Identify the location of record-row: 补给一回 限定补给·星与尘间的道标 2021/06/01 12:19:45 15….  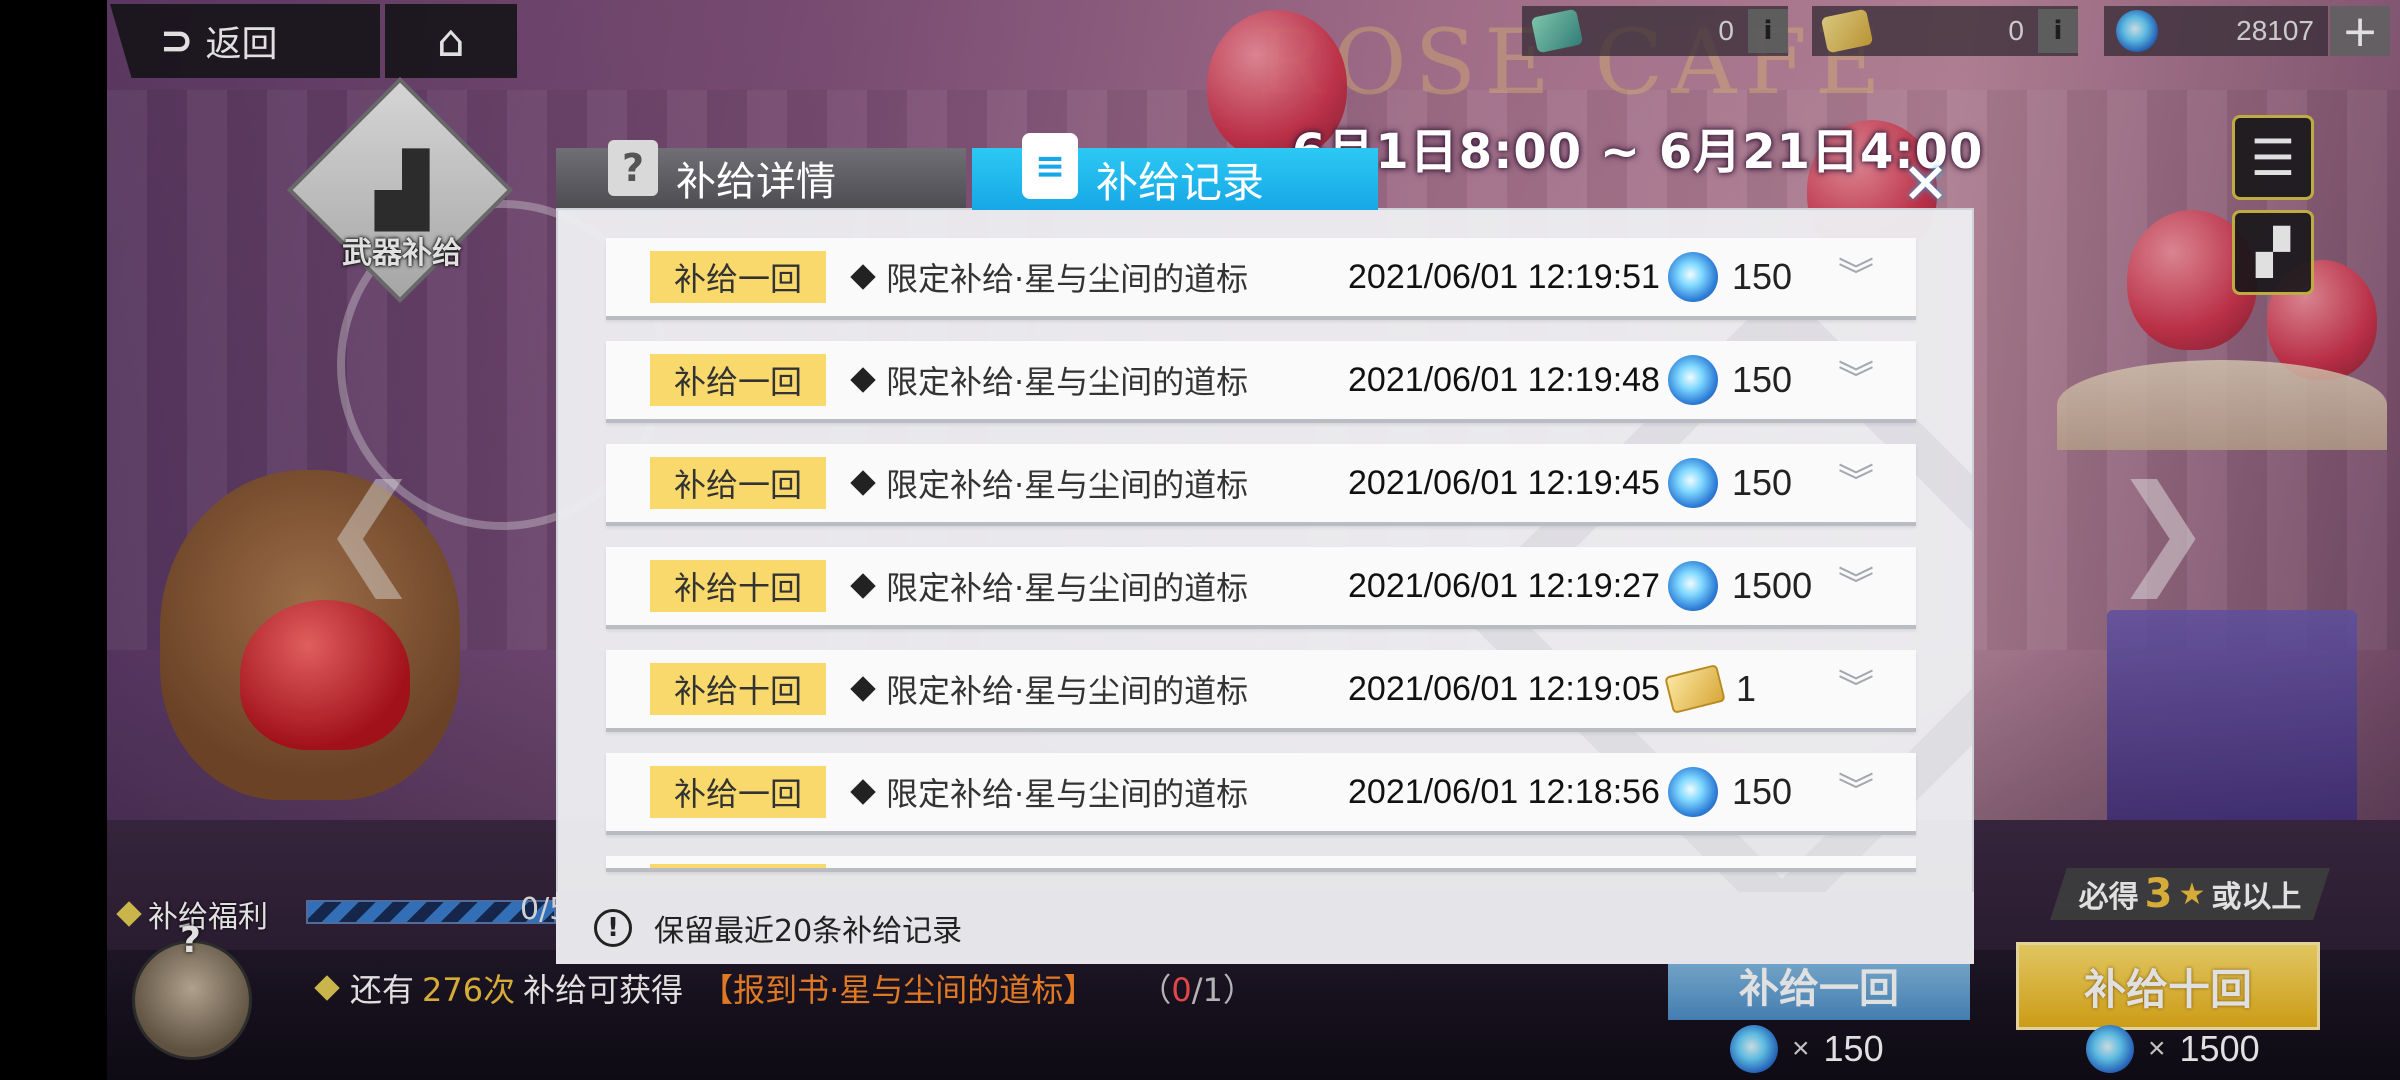
(1261, 485).